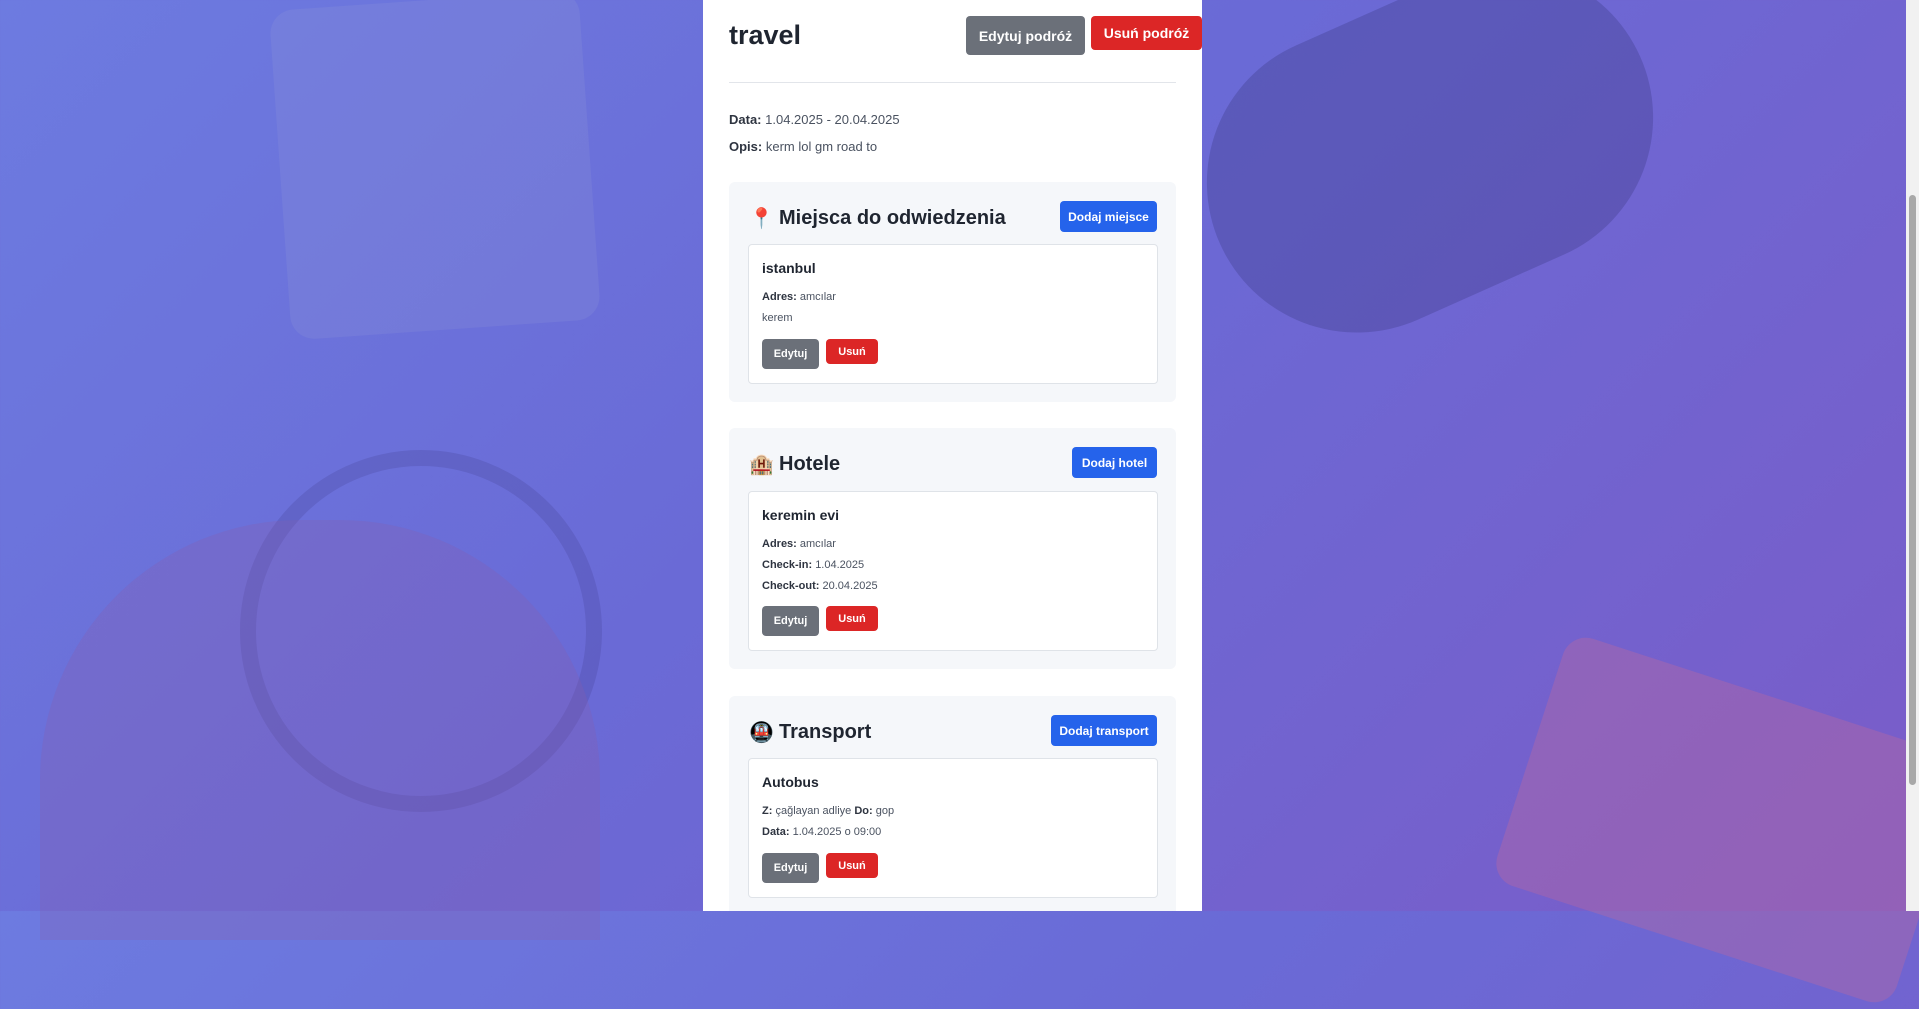 Image resolution: width=1919 pixels, height=1009 pixels. I want to click on edit-trip-button: Edytuj podróż, so click(1025, 35).